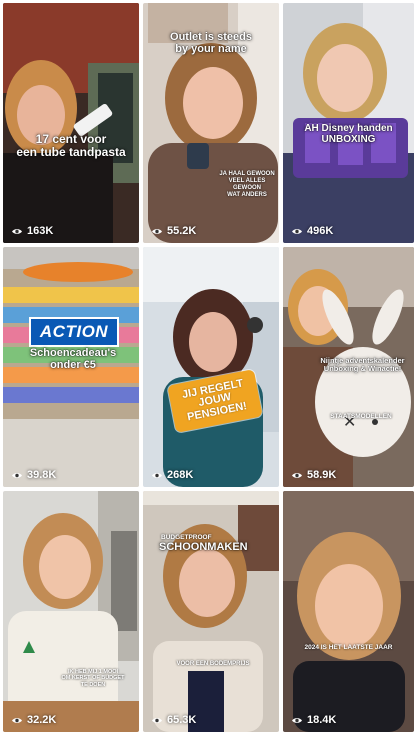 This screenshot has height=735, width=417. What do you see at coordinates (214, 400) in the screenshot?
I see `pension-banner-text: JIJ REGELT JOUW PENSIOEN!` at bounding box center [214, 400].